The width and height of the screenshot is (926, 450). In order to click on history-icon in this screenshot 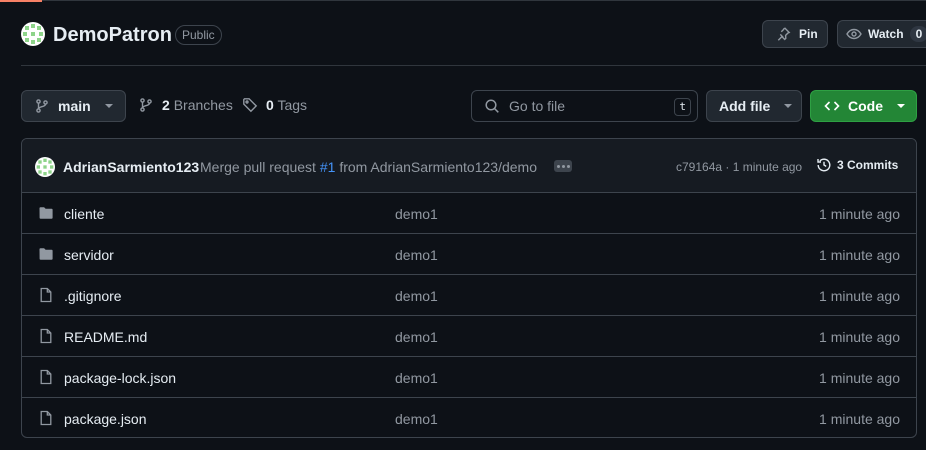, I will do `click(824, 165)`.